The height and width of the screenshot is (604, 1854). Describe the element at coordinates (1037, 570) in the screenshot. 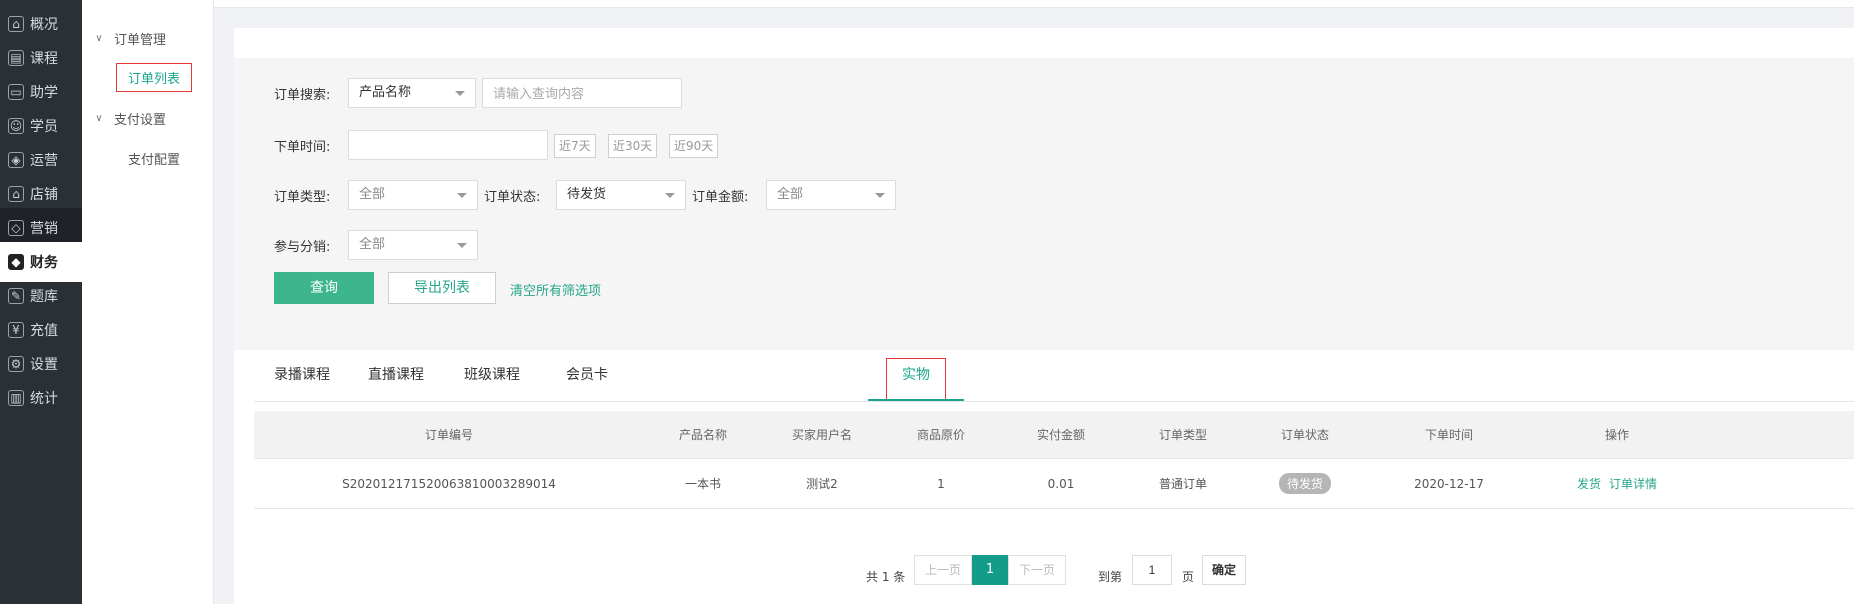

I see `next-page-button: 下一页` at that location.